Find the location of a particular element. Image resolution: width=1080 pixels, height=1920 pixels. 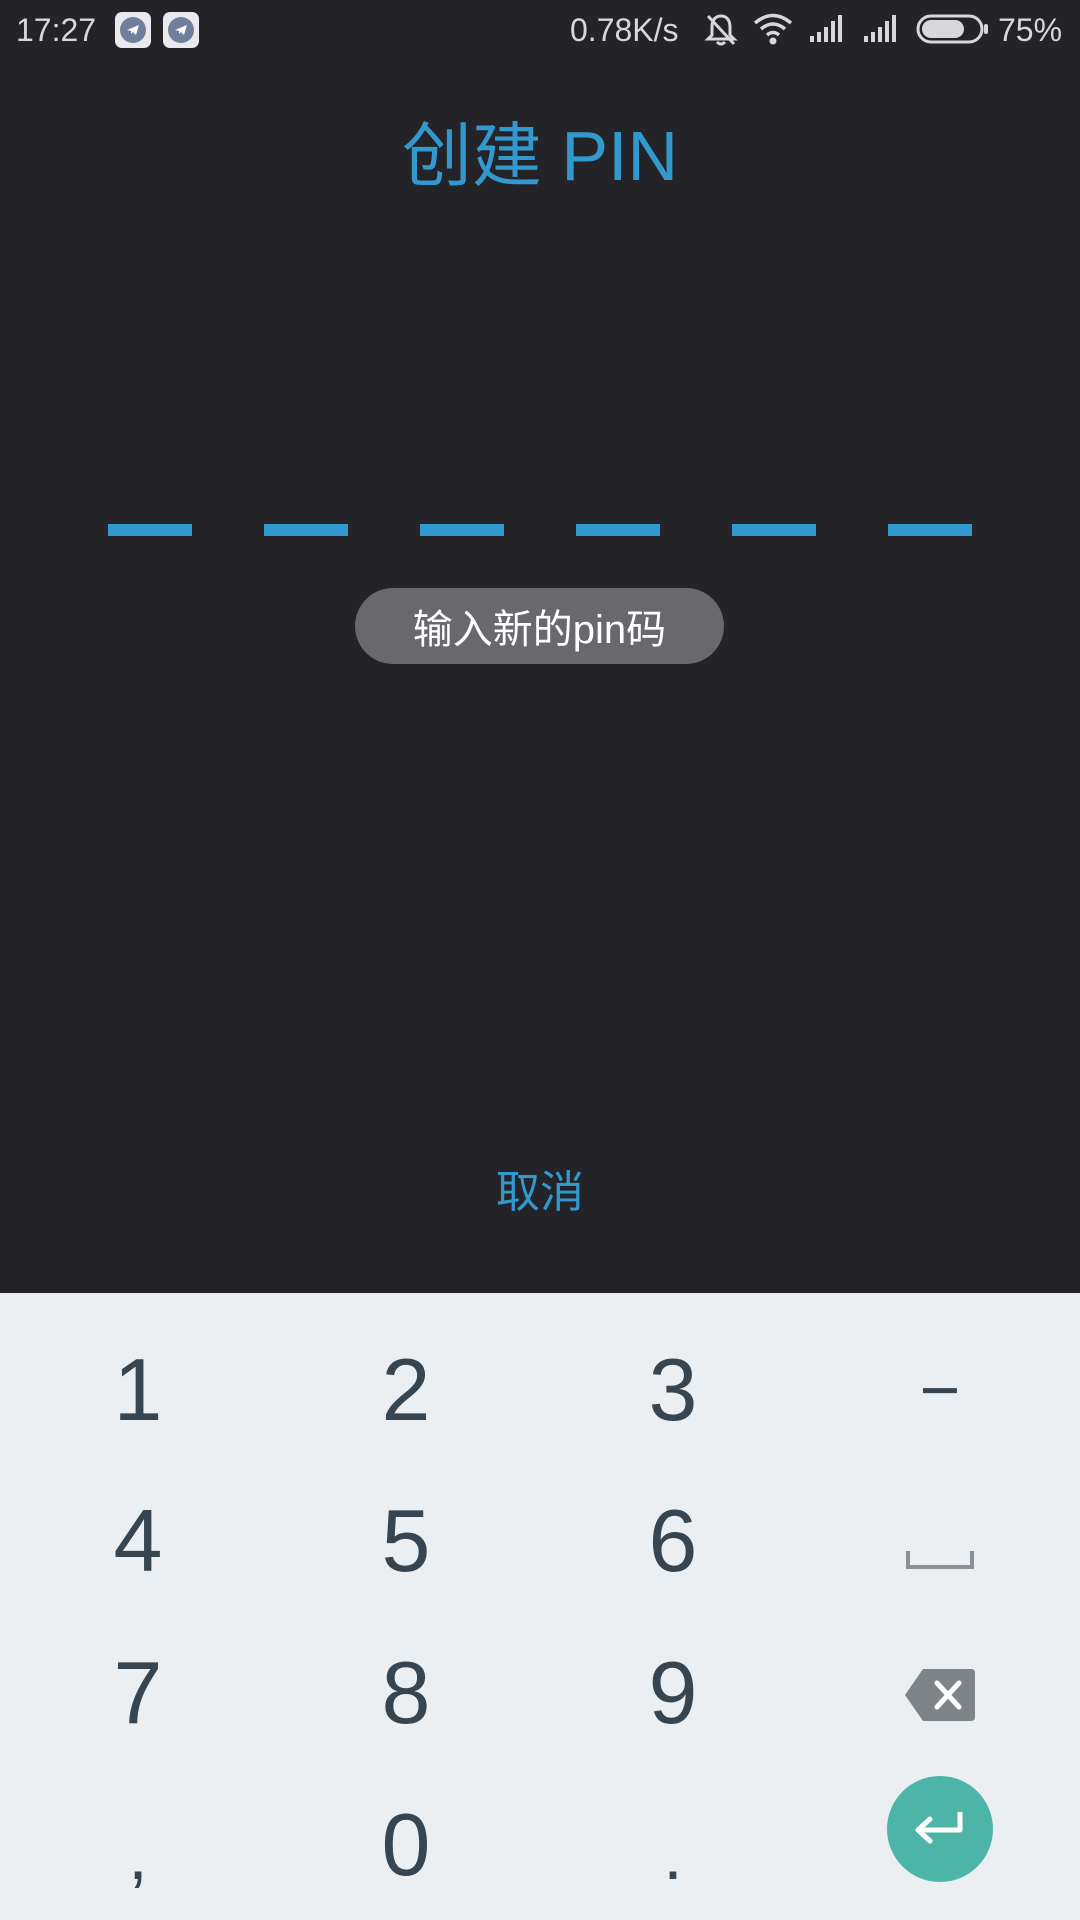

backspace-icon is located at coordinates (940, 1693).